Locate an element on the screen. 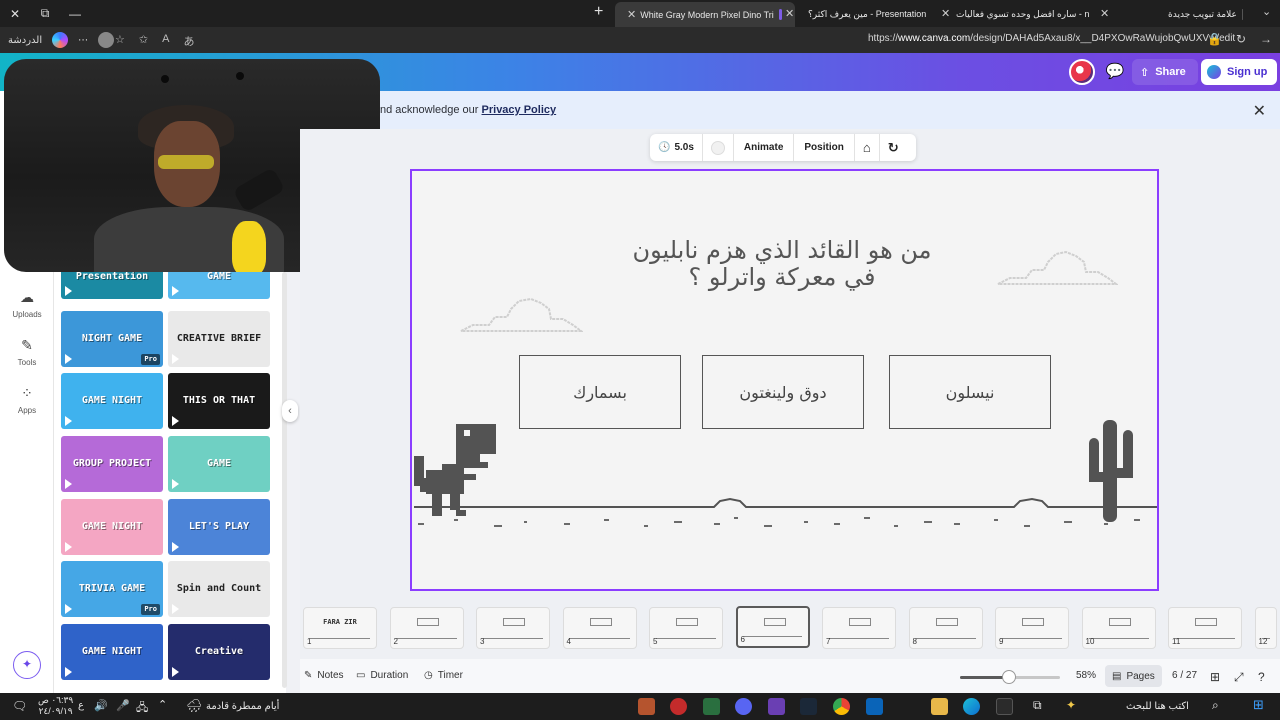 The height and width of the screenshot is (720, 1280). copilot-icon is located at coordinates (60, 40).